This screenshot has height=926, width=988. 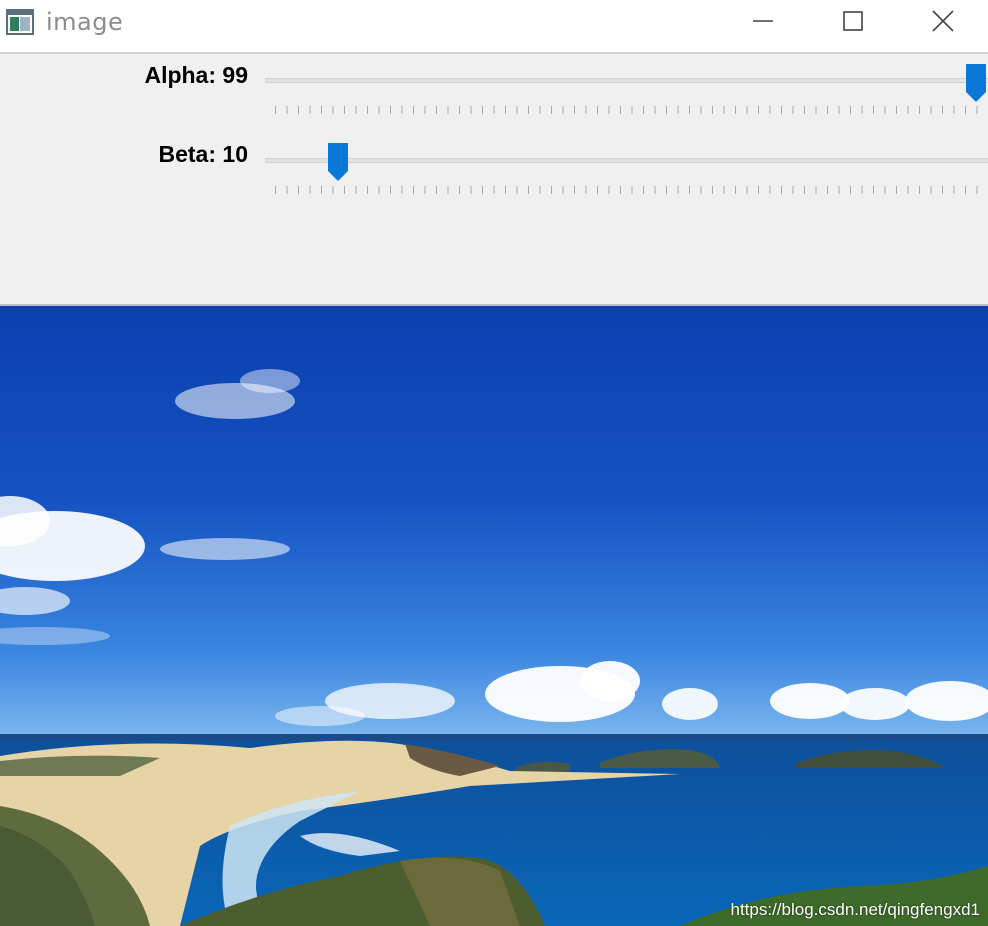 I want to click on beta-value: 10, so click(x=235, y=154).